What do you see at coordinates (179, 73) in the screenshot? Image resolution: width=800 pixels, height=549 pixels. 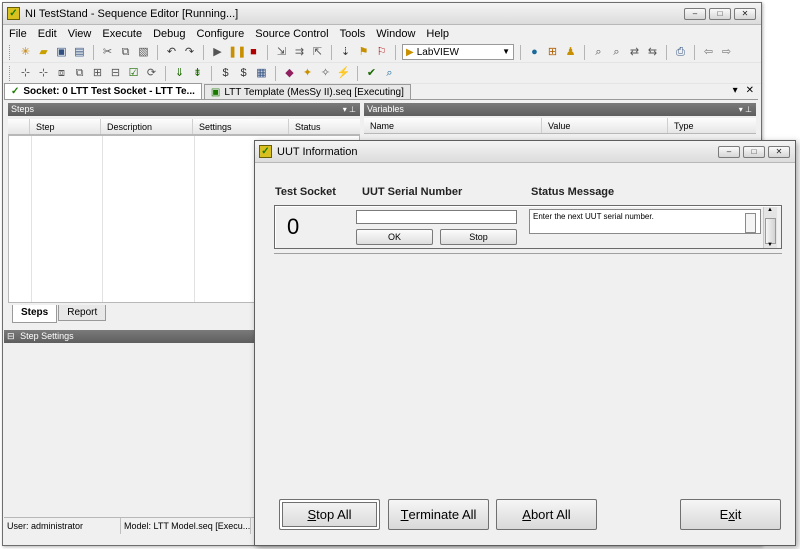 I see `breakpoint-icon: ⇓` at bounding box center [179, 73].